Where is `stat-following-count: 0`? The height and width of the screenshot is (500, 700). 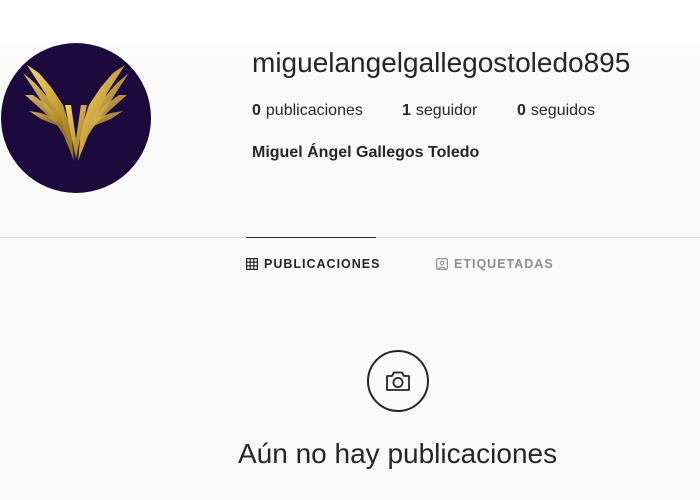
stat-following-count: 0 is located at coordinates (521, 110).